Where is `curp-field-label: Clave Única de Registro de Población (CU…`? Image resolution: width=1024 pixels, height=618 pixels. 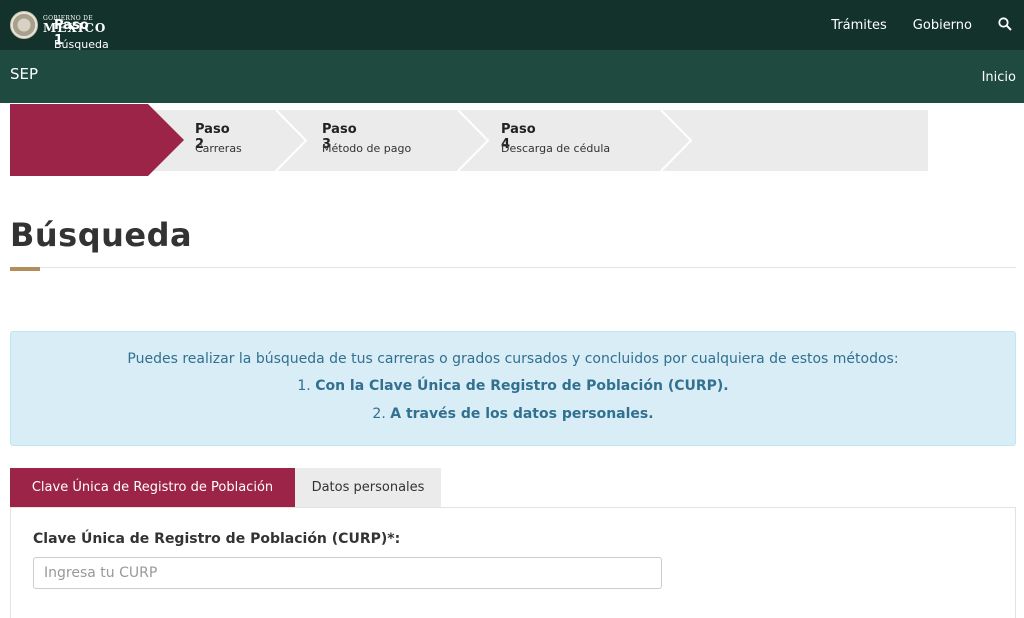
curp-field-label: Clave Única de Registro de Población (CU… is located at coordinates (217, 539).